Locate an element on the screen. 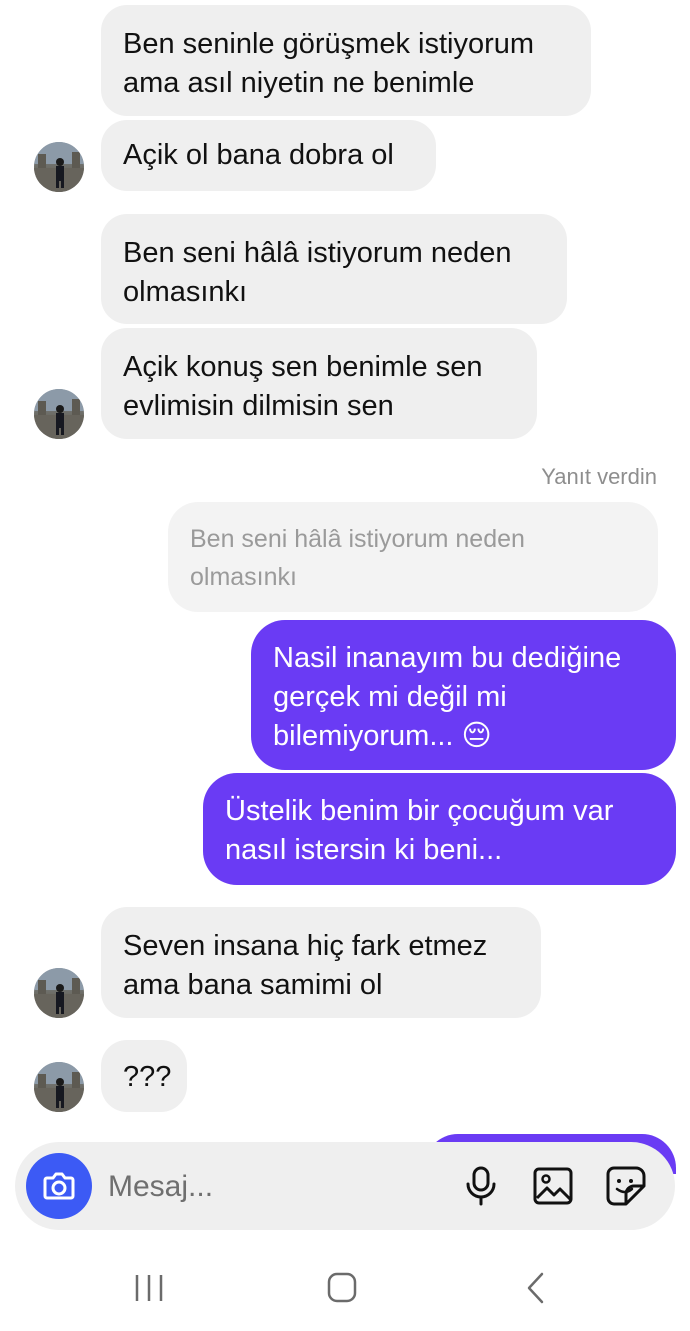 This screenshot has width=690, height=1331. recent-apps-button is located at coordinates (149, 1288).